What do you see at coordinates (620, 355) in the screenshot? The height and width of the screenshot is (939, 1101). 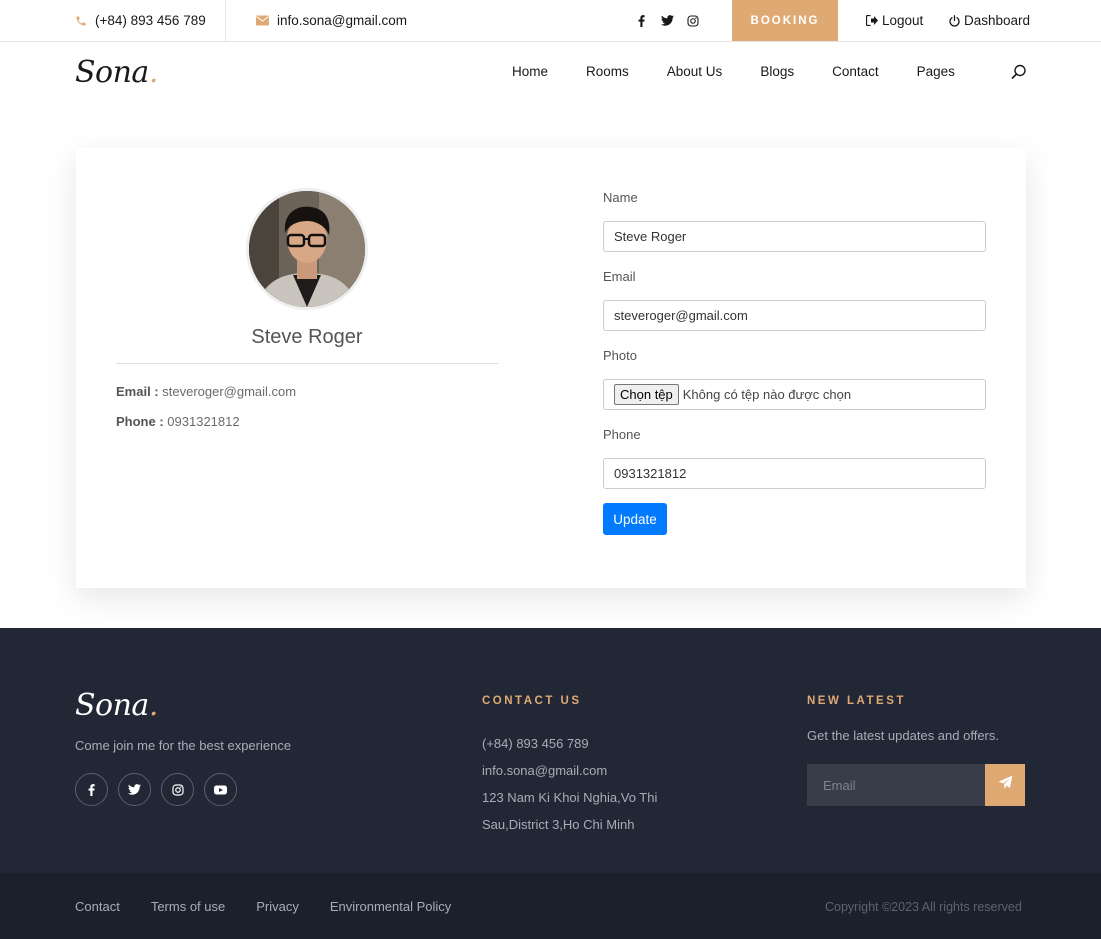 I see `photo-label: Photo` at bounding box center [620, 355].